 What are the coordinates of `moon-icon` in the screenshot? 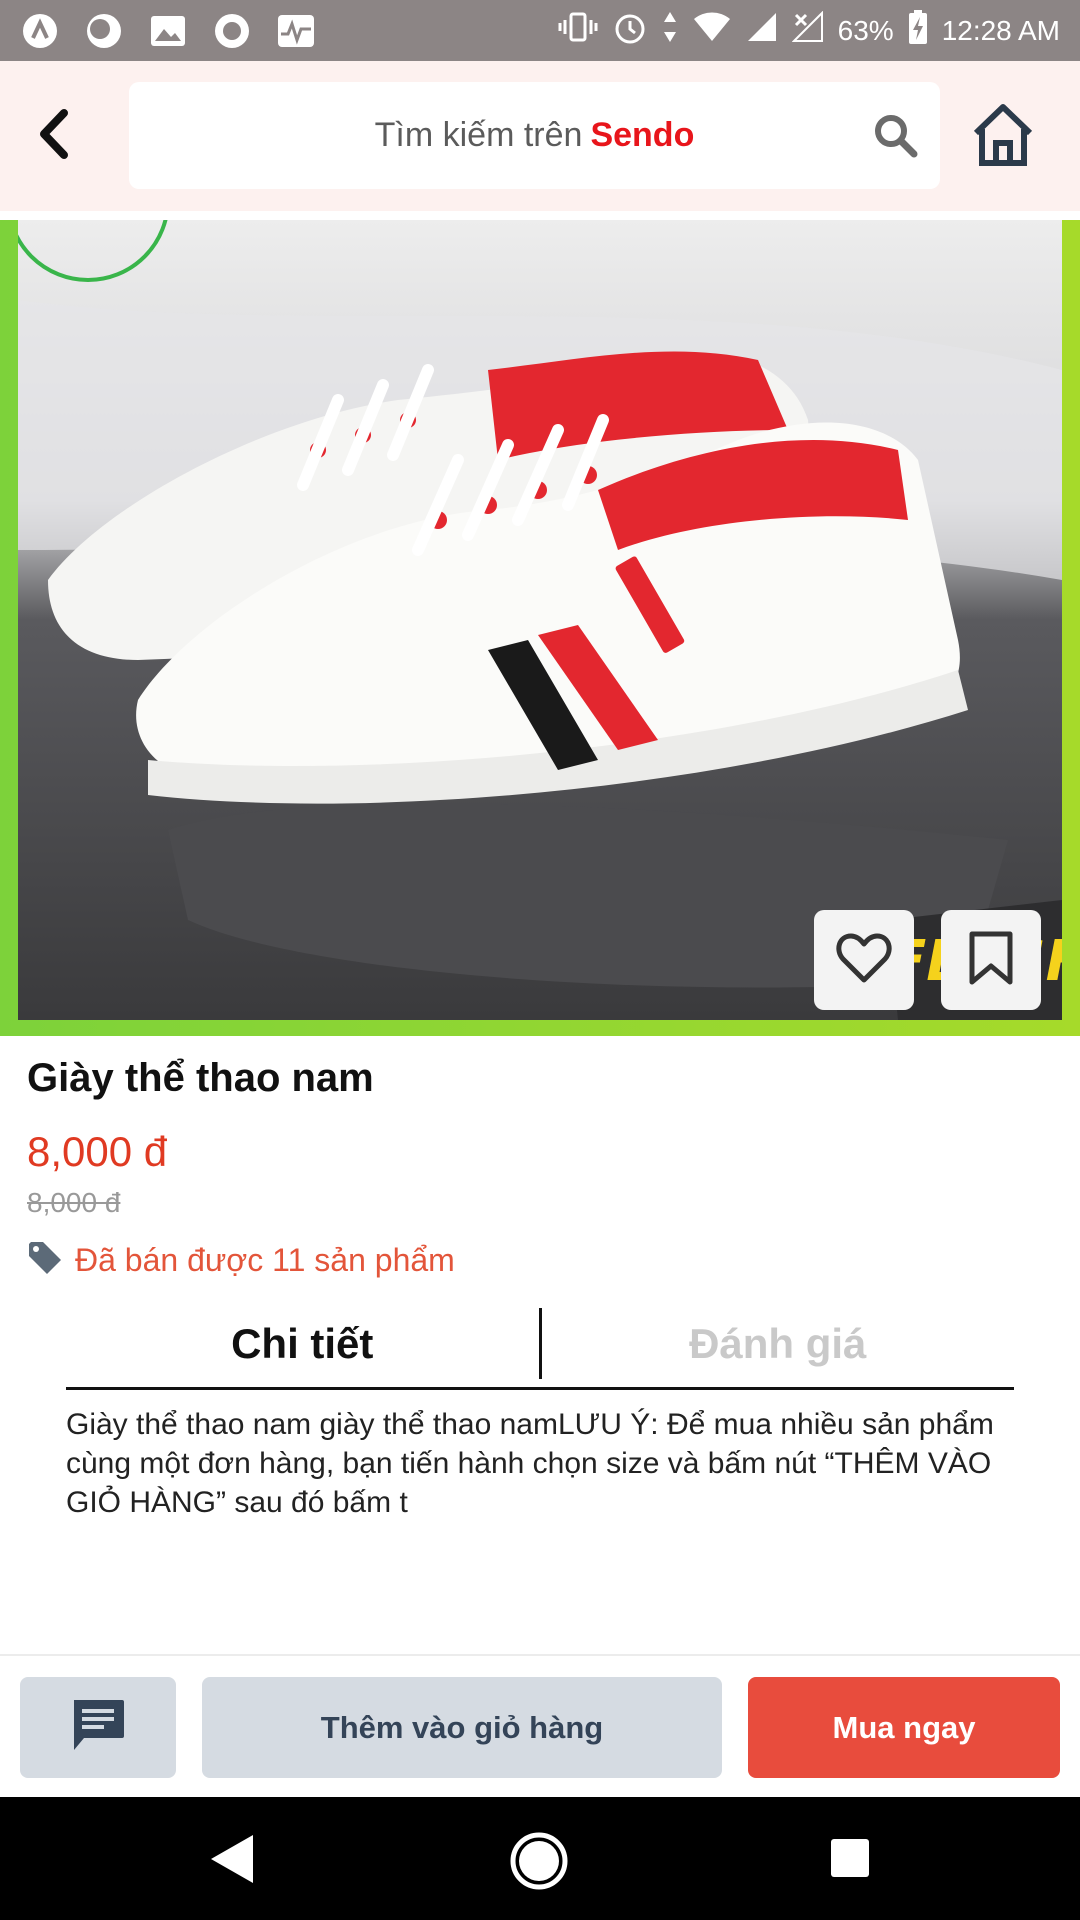 It's located at (104, 31).